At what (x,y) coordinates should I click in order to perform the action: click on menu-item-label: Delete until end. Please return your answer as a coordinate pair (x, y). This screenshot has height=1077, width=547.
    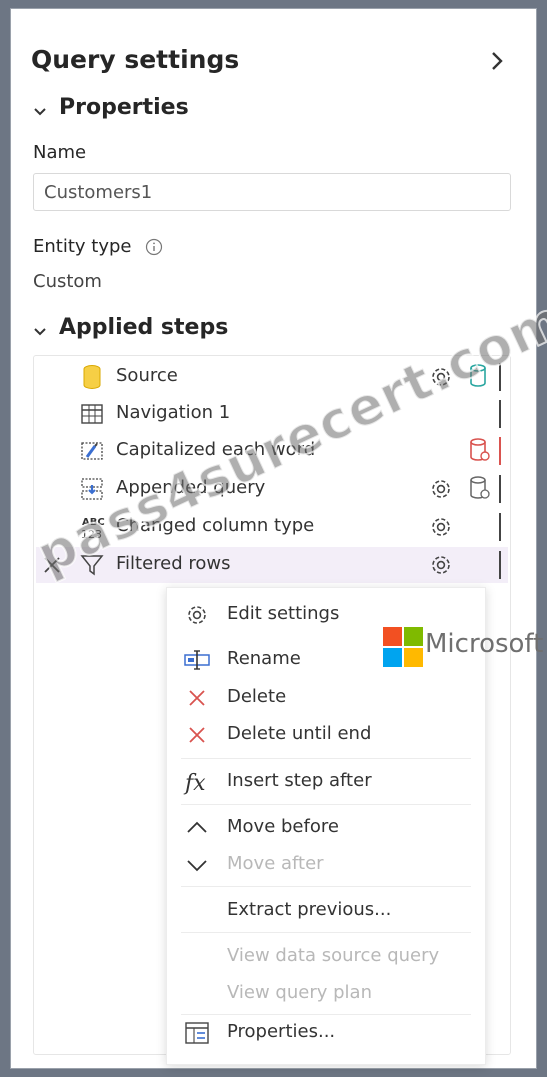
    Looking at the image, I should click on (299, 733).